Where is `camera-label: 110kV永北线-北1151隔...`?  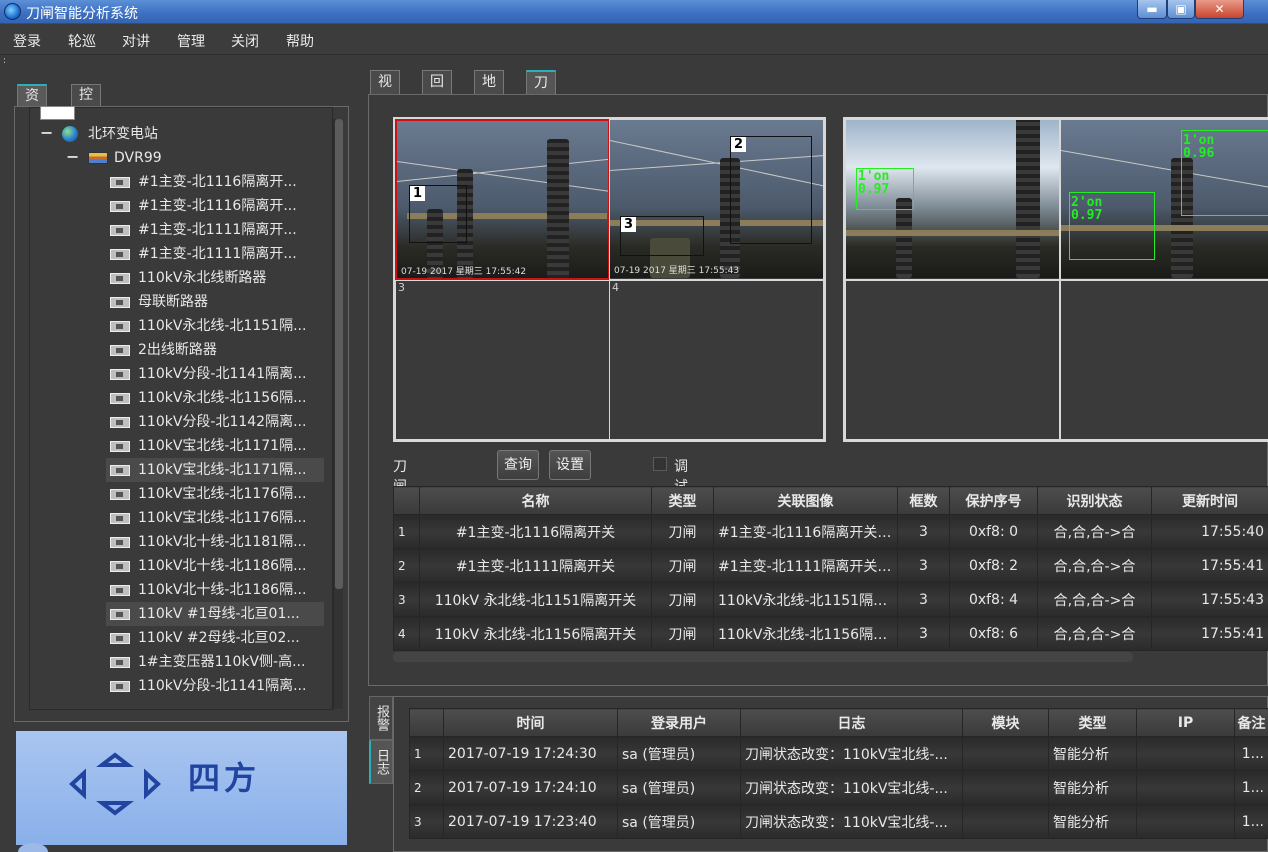
camera-label: 110kV永北线-北1151隔... is located at coordinates (222, 326).